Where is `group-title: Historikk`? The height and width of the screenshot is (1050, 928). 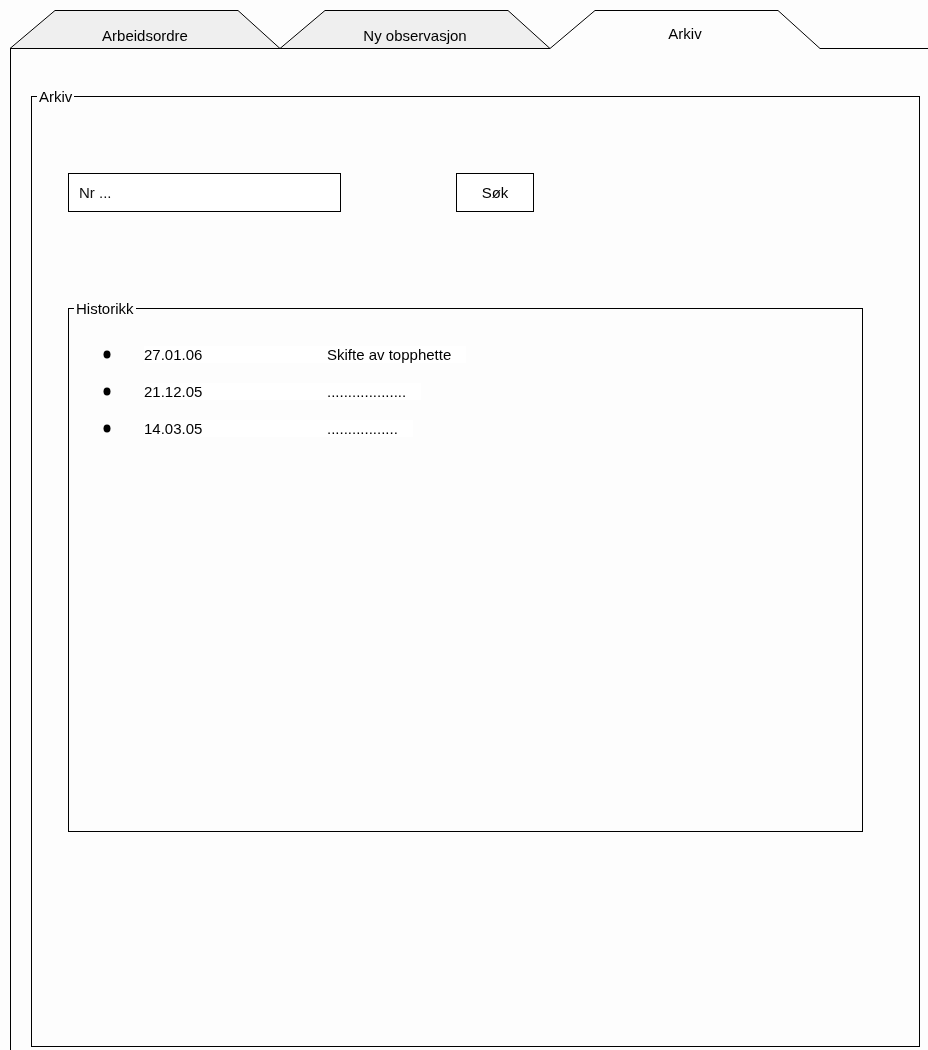
group-title: Historikk is located at coordinates (105, 308).